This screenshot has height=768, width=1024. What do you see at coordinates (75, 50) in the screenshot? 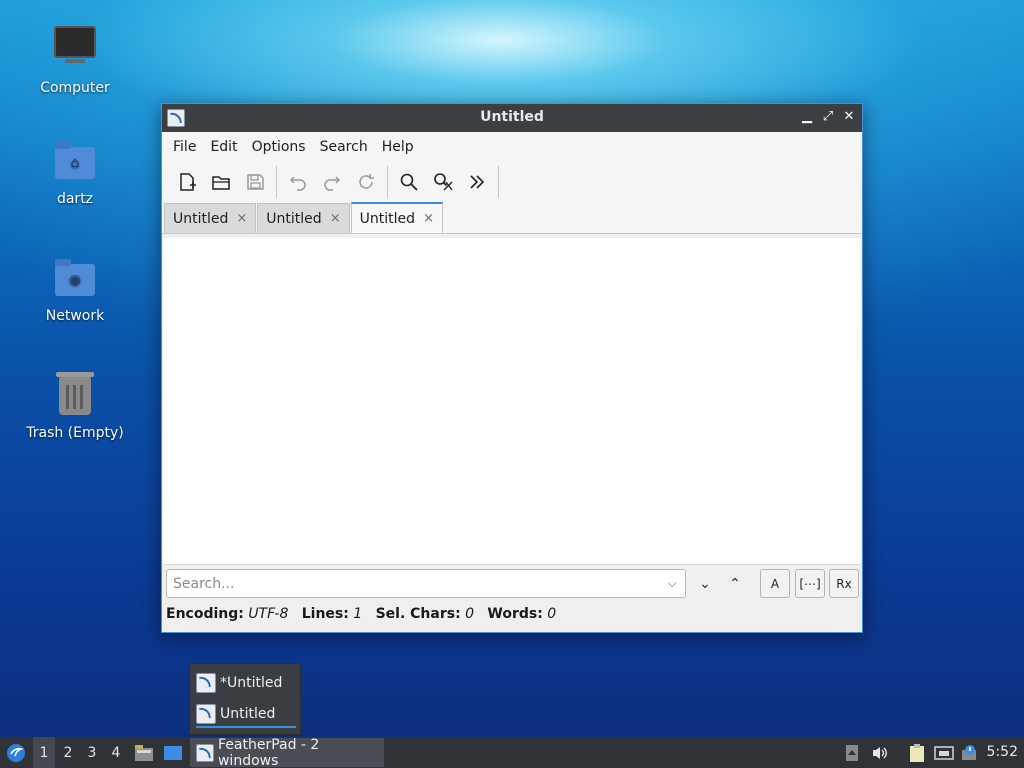
I see `computer-icon` at bounding box center [75, 50].